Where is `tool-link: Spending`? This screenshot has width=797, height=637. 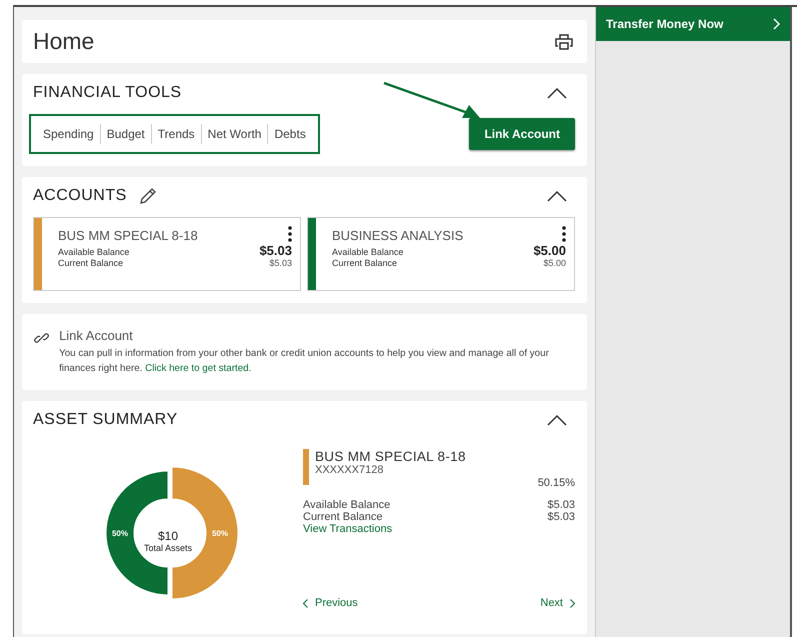
tool-link: Spending is located at coordinates (69, 134).